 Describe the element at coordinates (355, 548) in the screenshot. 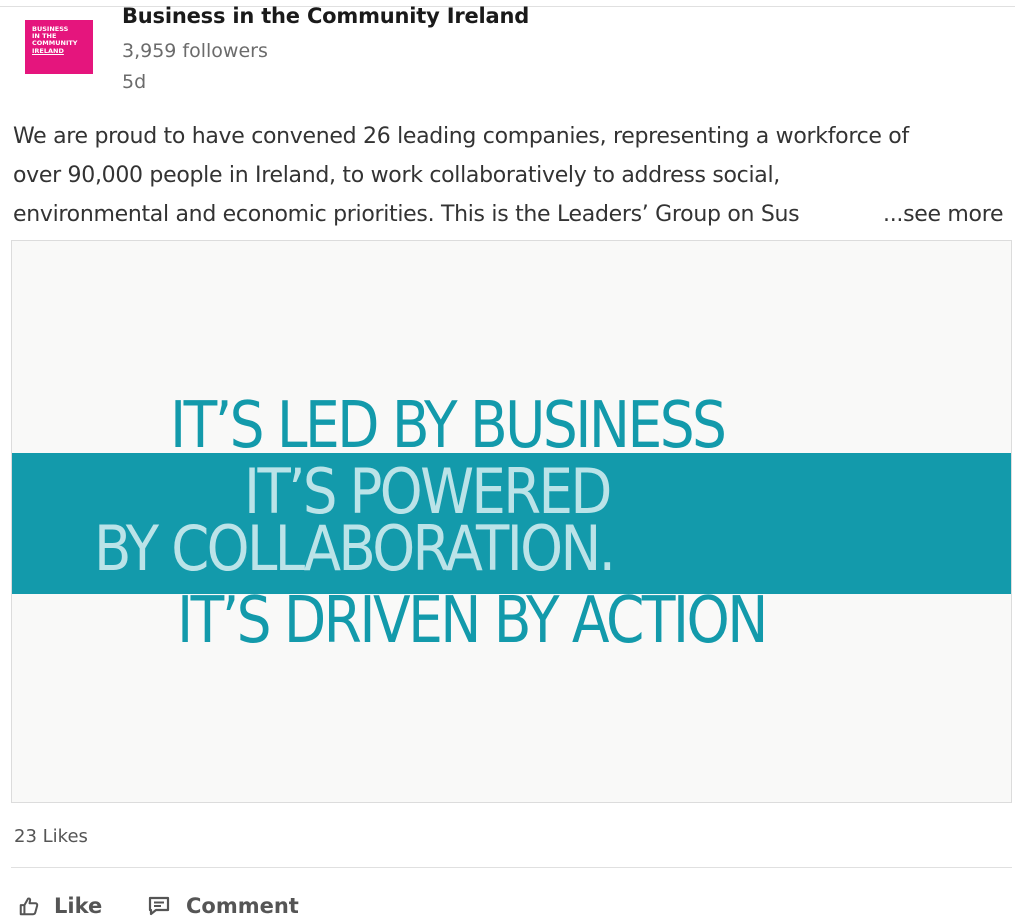

I see `slogan-line: BY COLLABORATION.` at that location.